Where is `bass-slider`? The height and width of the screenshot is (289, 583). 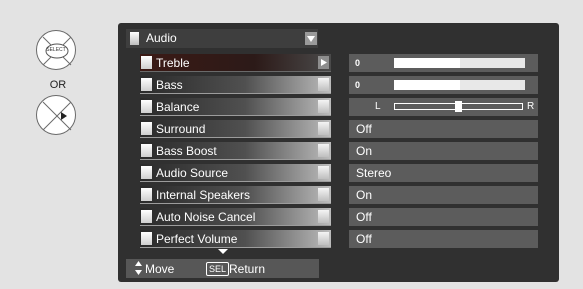 bass-slider is located at coordinates (459, 85).